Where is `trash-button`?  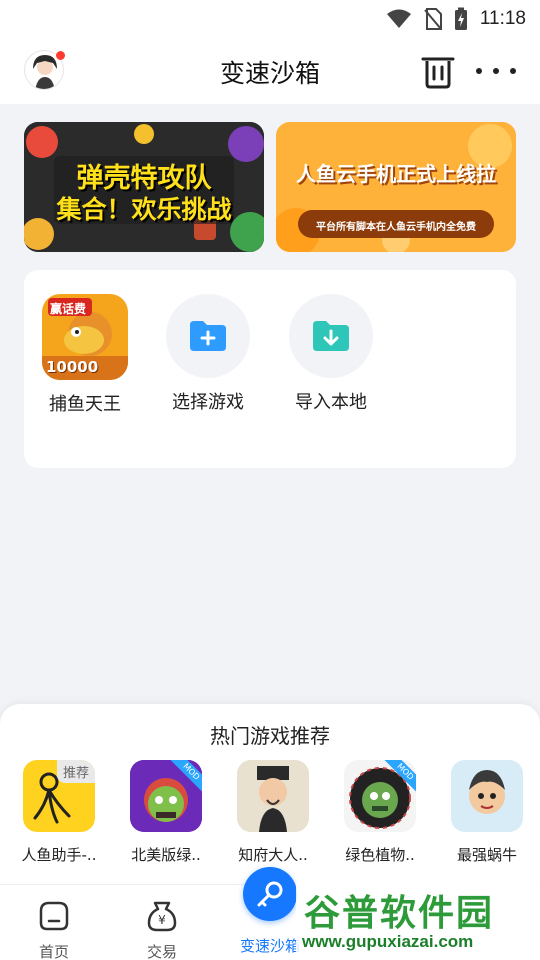
trash-button is located at coordinates (438, 71).